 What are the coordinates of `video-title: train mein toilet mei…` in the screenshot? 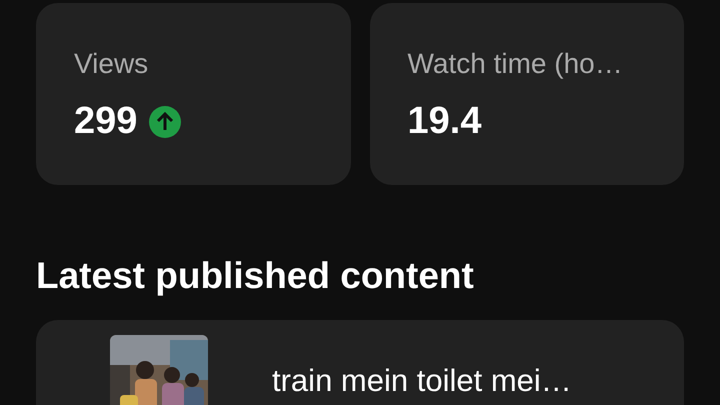 It's located at (422, 381).